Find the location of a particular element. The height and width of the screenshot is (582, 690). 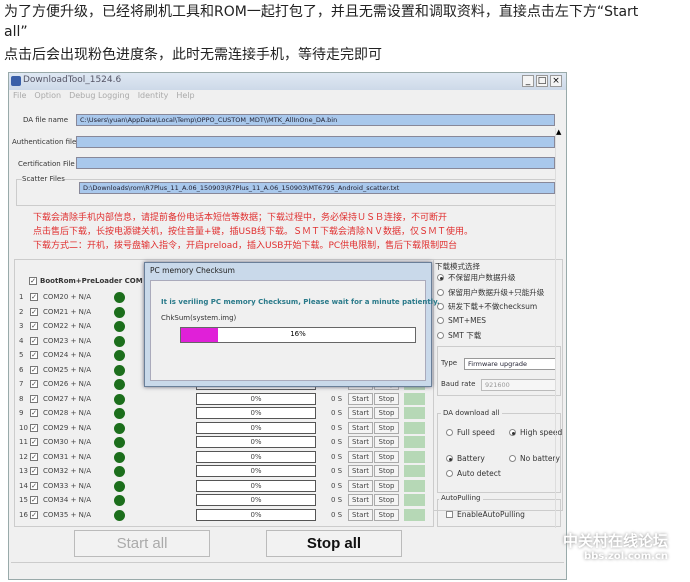

radio-label: No battery is located at coordinates (540, 458).